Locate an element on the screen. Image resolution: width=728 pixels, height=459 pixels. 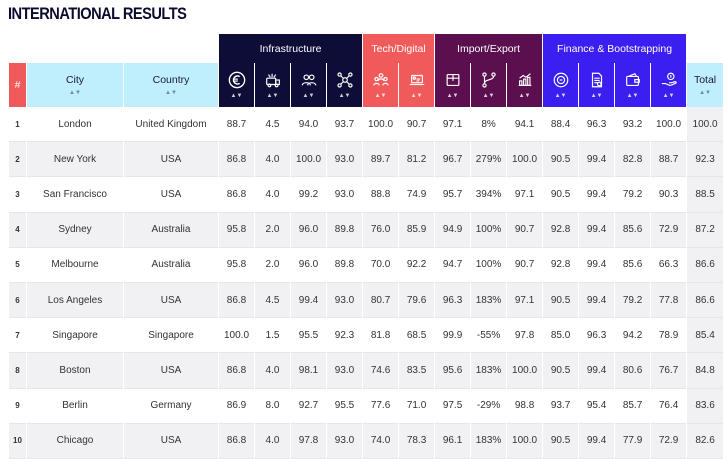
group-import-export: Import/Export is located at coordinates (489, 48).